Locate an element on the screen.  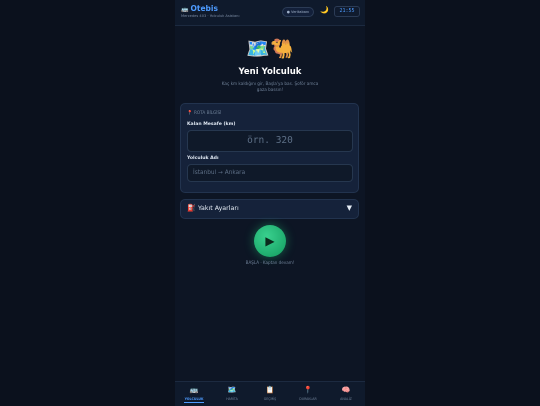
start-button: ▶ is located at coordinates (270, 241).